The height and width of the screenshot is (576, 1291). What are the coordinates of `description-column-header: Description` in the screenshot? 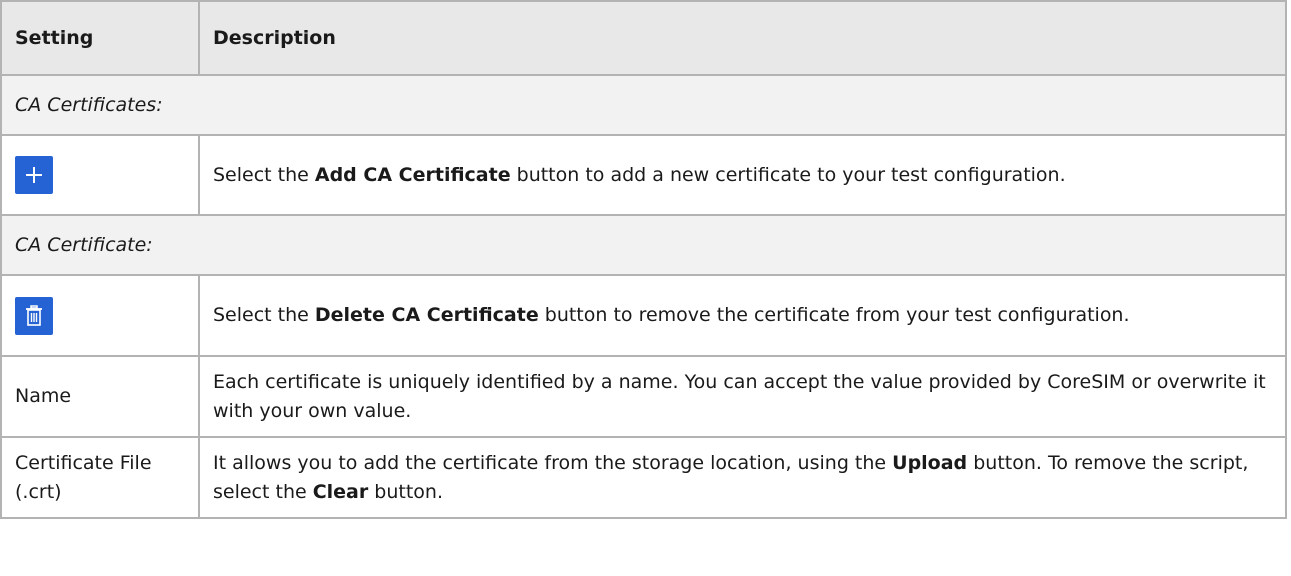 It's located at (742, 38).